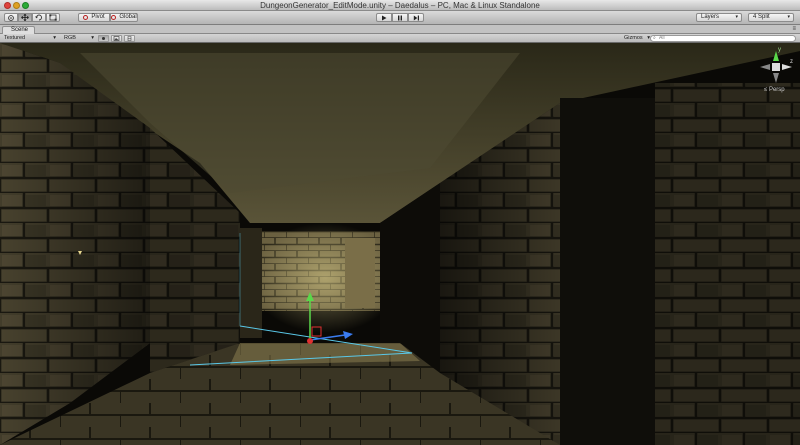 This screenshot has width=800, height=445. I want to click on scene-tab-label: Scene, so click(20, 30).